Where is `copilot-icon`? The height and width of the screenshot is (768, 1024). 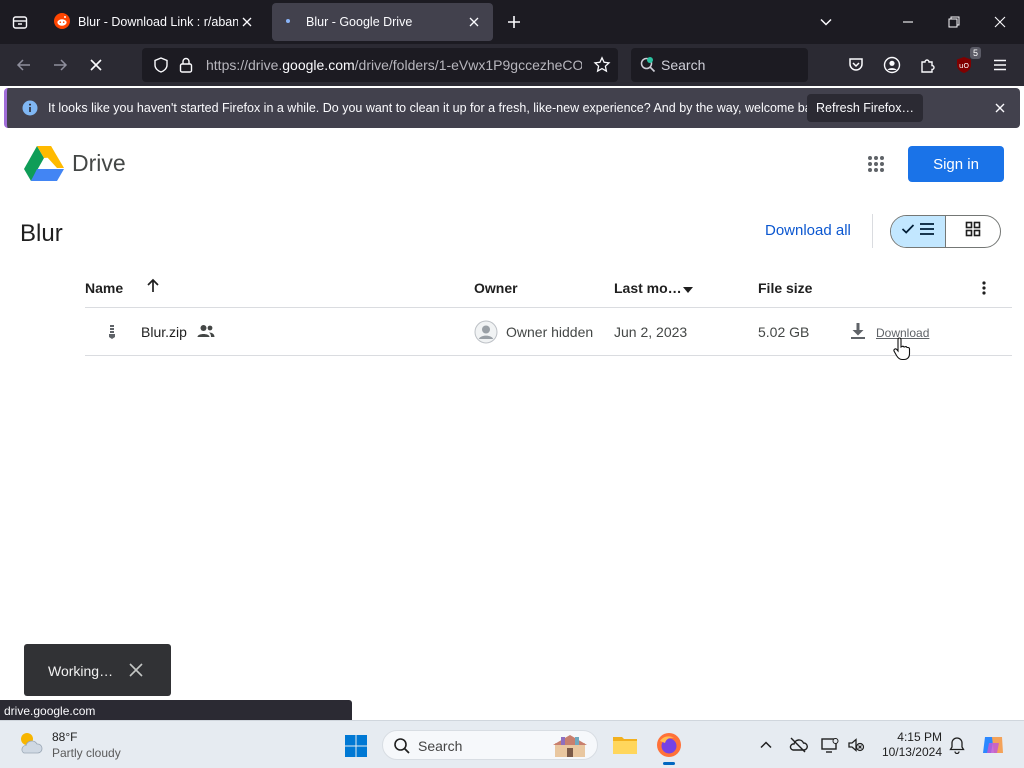
copilot-icon is located at coordinates (993, 745).